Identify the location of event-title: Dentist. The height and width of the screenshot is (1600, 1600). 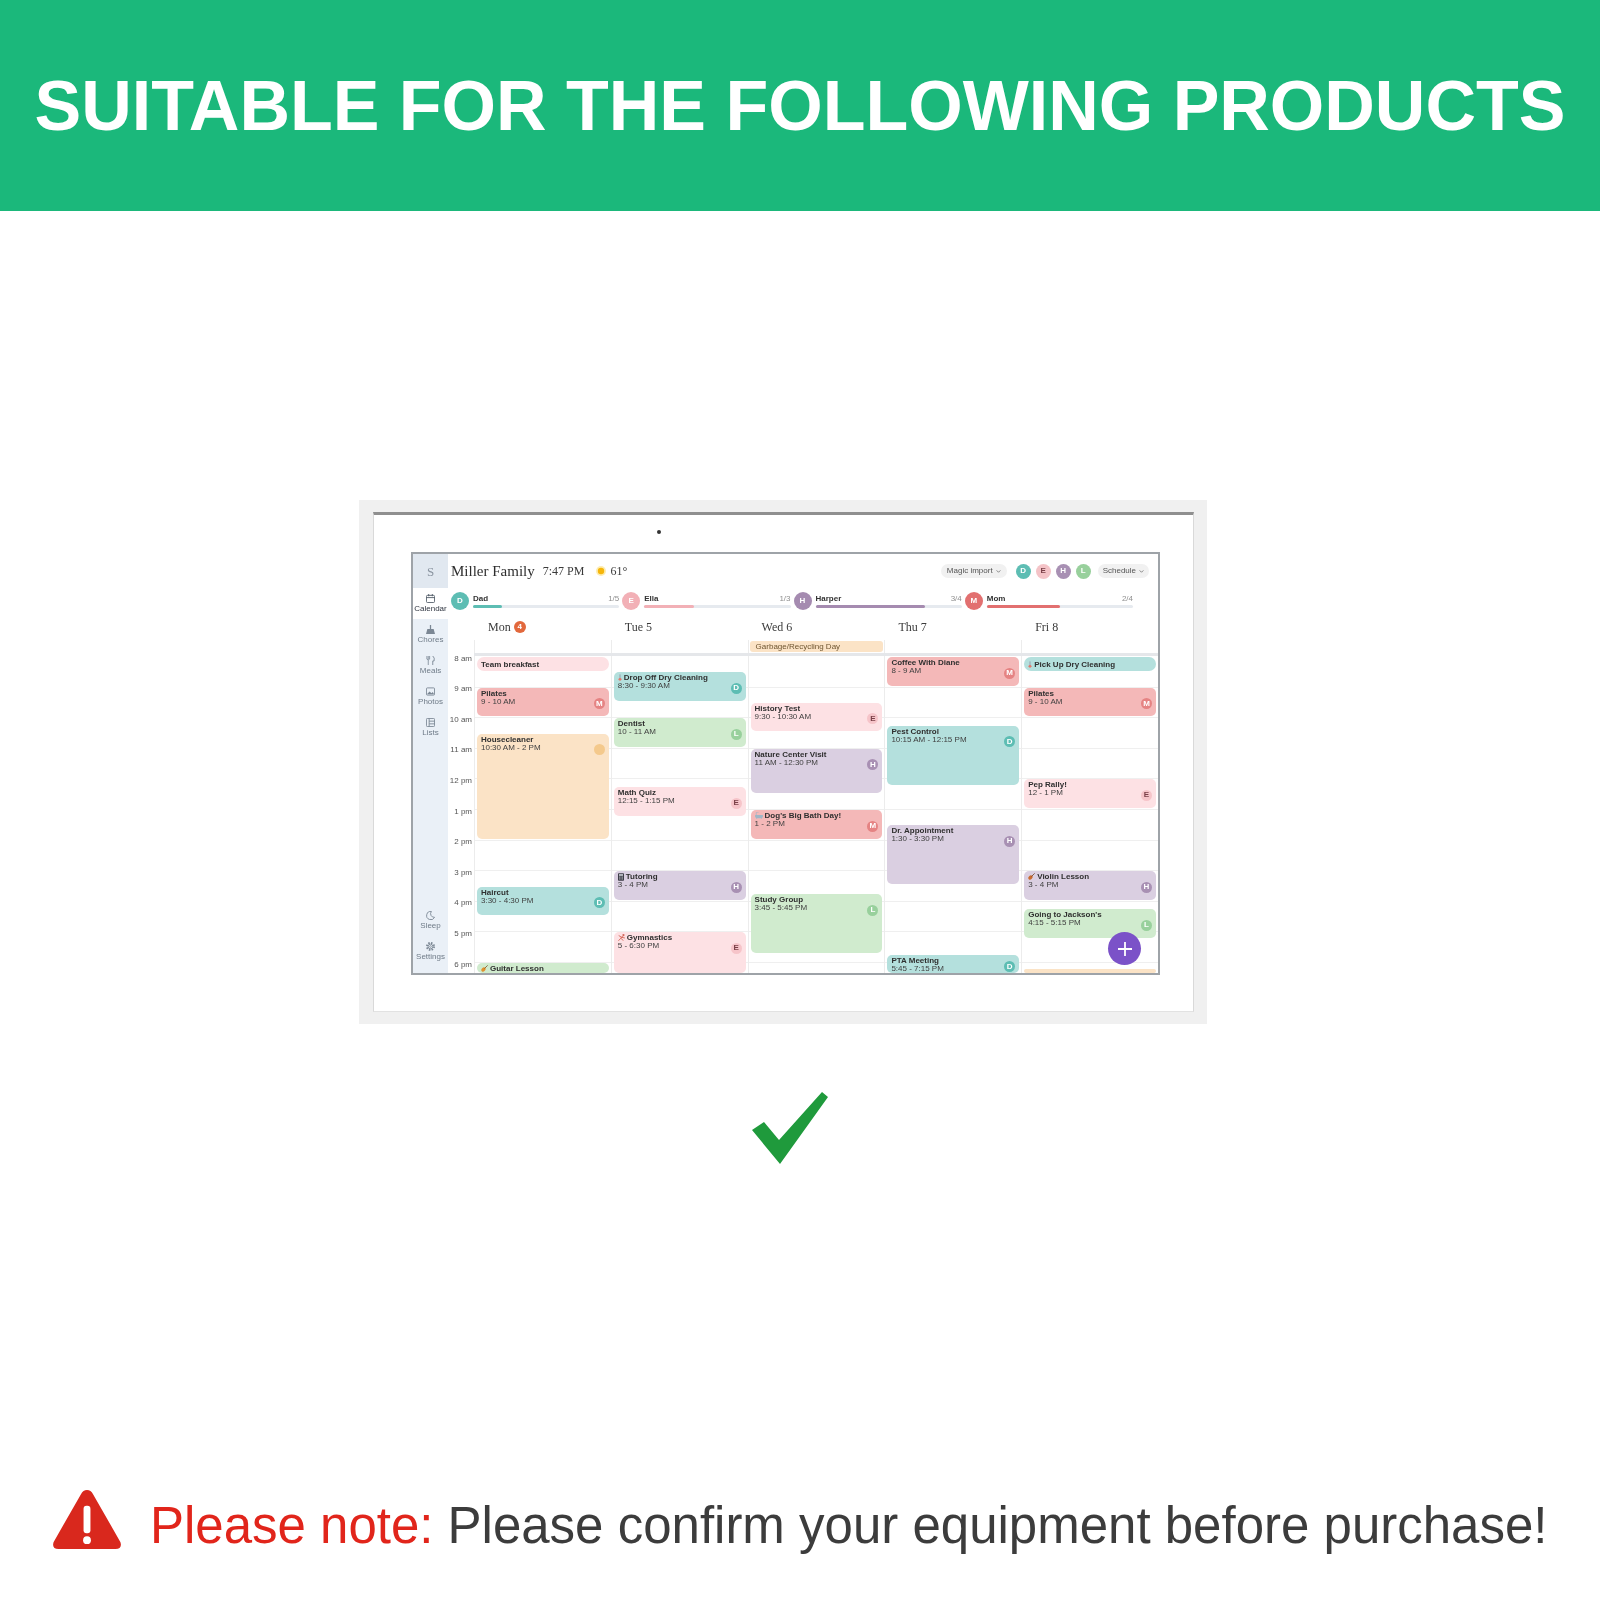
(631, 724).